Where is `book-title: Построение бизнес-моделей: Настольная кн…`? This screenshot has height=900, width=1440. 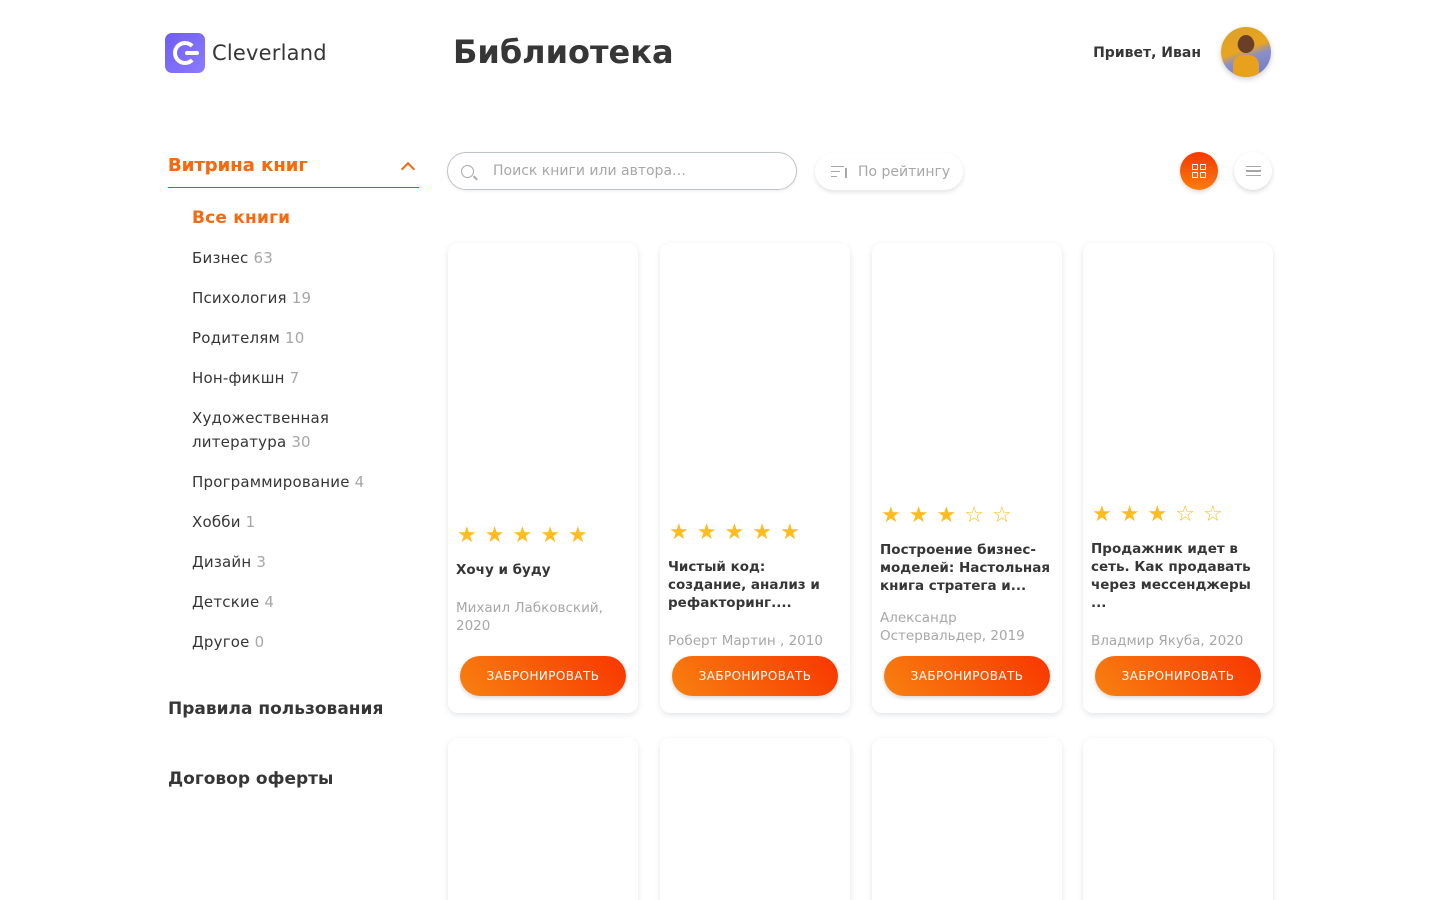
book-title: Построение бизнес-моделей: Настольная кн… is located at coordinates (965, 568).